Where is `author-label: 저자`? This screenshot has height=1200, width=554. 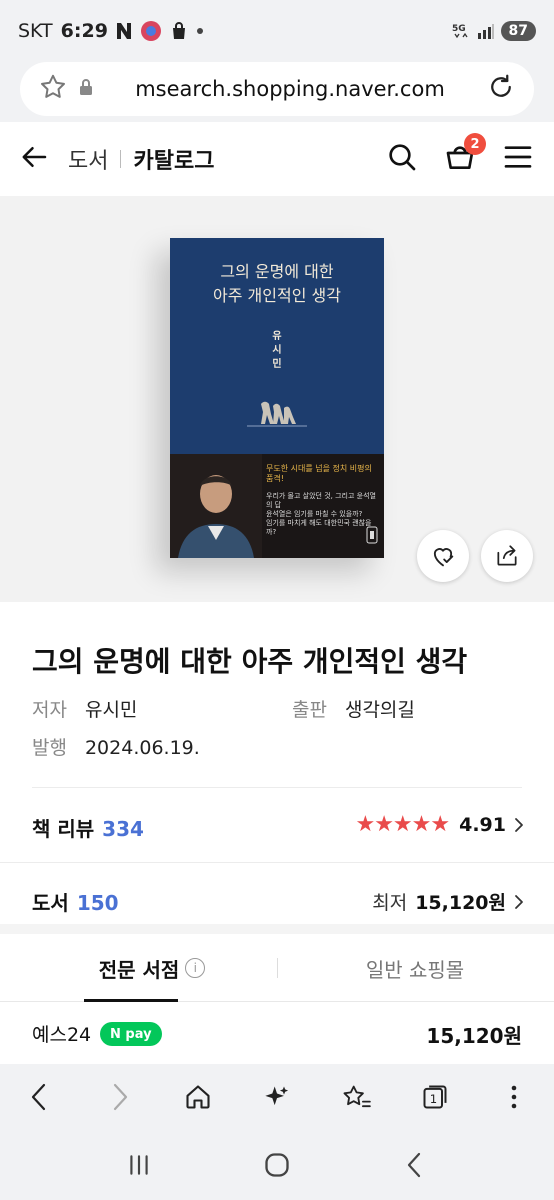 author-label: 저자 is located at coordinates (49, 710).